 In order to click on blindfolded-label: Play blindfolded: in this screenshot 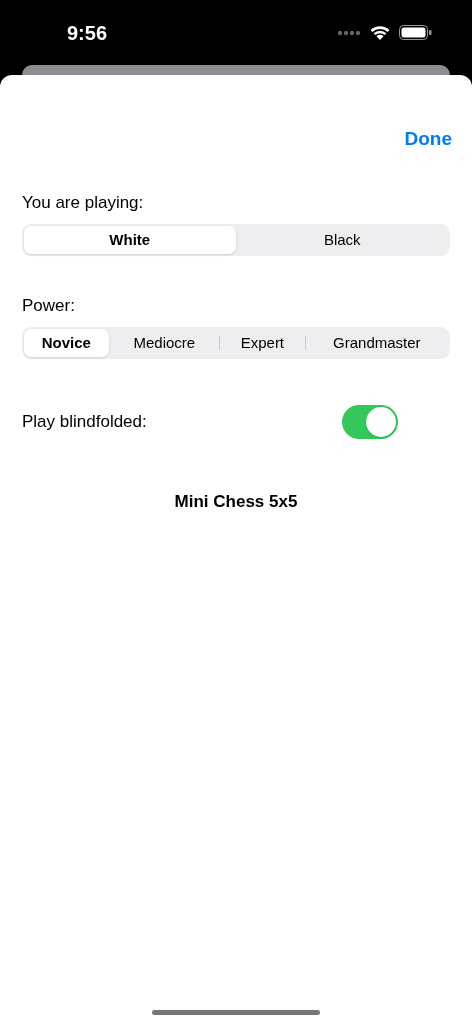, I will do `click(84, 422)`.